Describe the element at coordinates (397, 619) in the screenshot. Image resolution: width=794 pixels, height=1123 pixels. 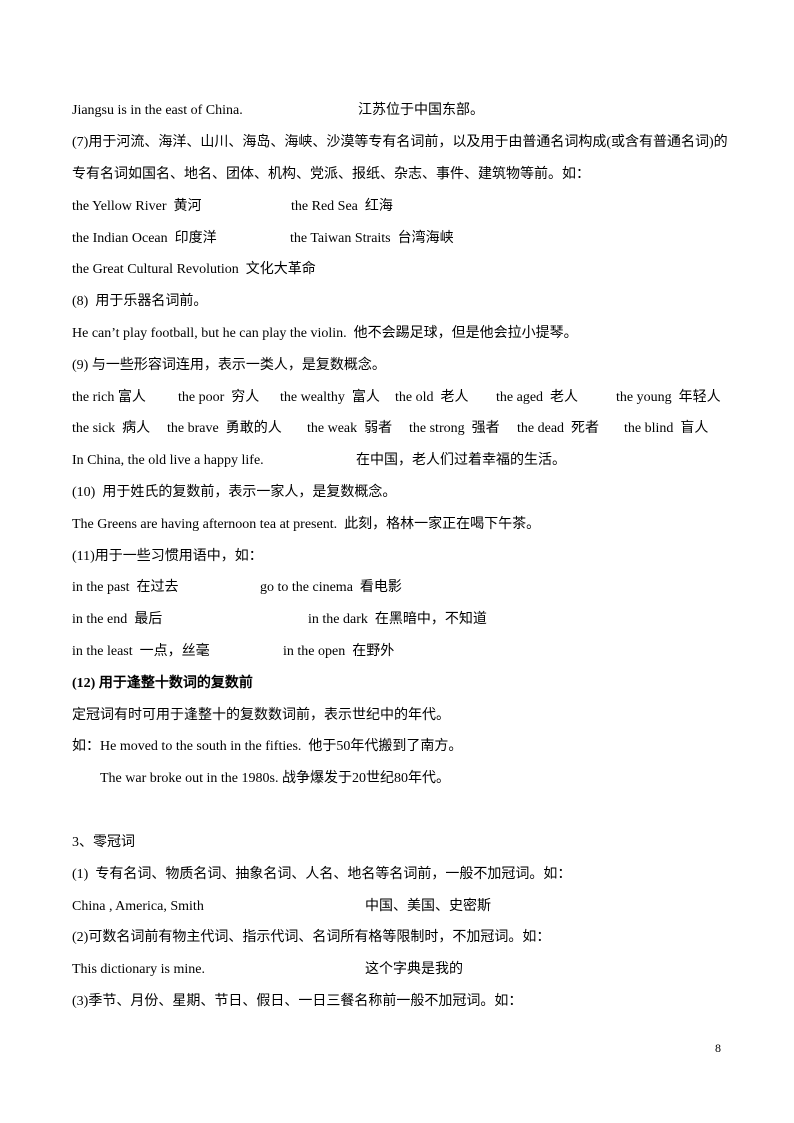
I see `text-segment: in the dark 在黑暗中，不知道` at that location.